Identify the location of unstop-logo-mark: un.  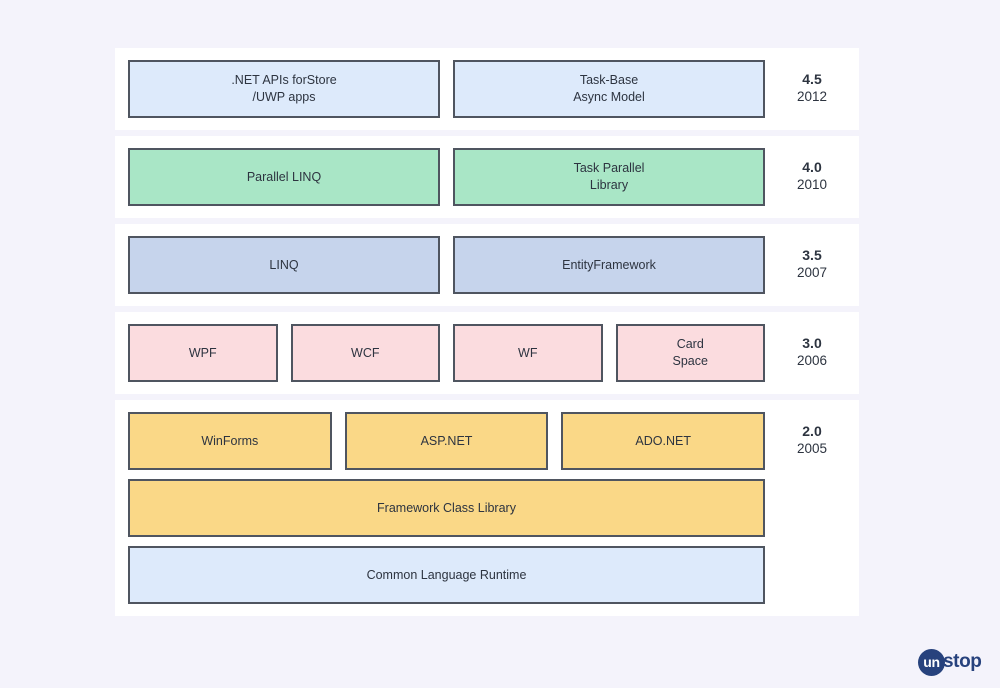
(931, 662).